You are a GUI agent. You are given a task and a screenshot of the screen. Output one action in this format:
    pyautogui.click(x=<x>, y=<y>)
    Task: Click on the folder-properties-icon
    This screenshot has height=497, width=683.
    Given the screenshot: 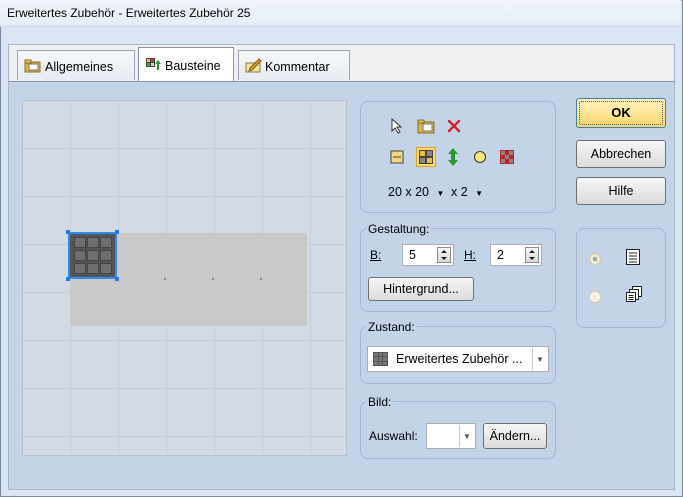 What is the action you would take?
    pyautogui.click(x=32, y=66)
    